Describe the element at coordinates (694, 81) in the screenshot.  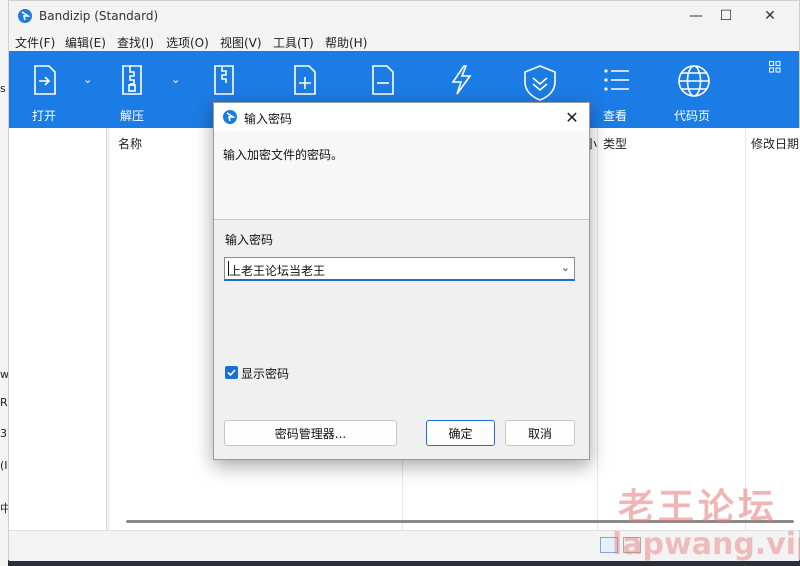
I see `globe-icon` at that location.